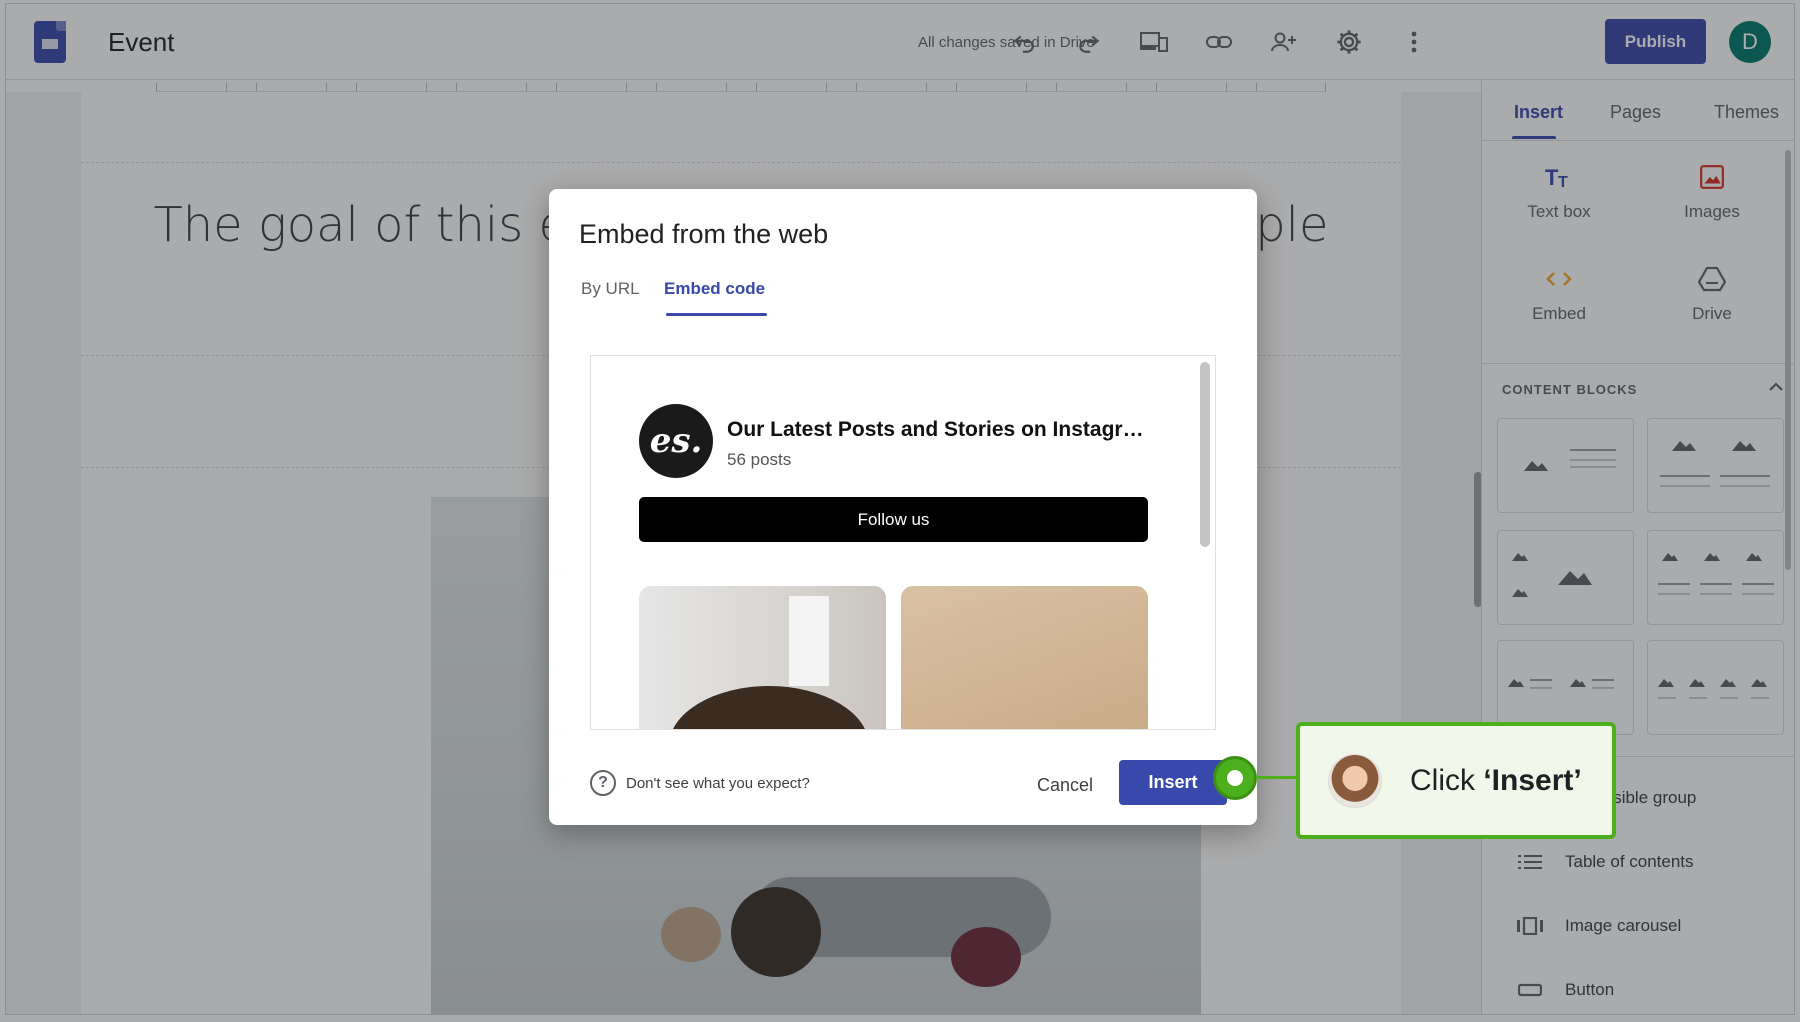 The image size is (1800, 1022). I want to click on guide-callout: Click ‘Insert’, so click(1456, 780).